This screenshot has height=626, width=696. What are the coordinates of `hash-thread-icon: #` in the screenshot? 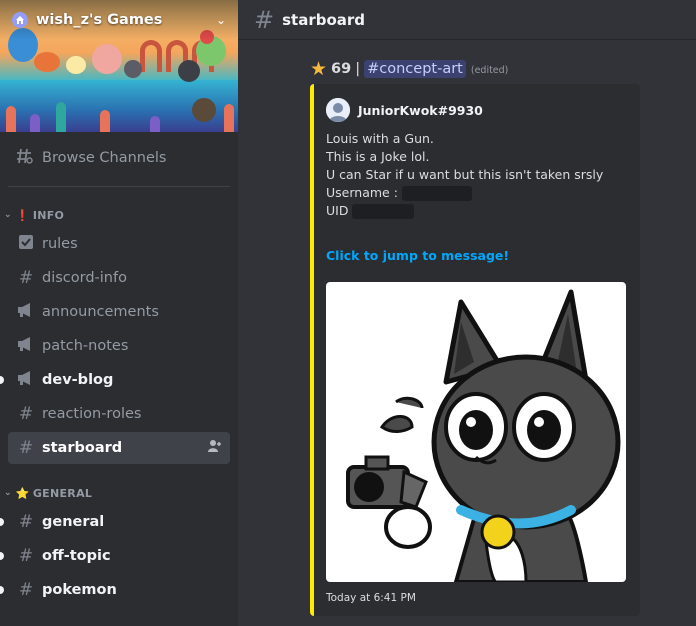 It's located at (26, 590).